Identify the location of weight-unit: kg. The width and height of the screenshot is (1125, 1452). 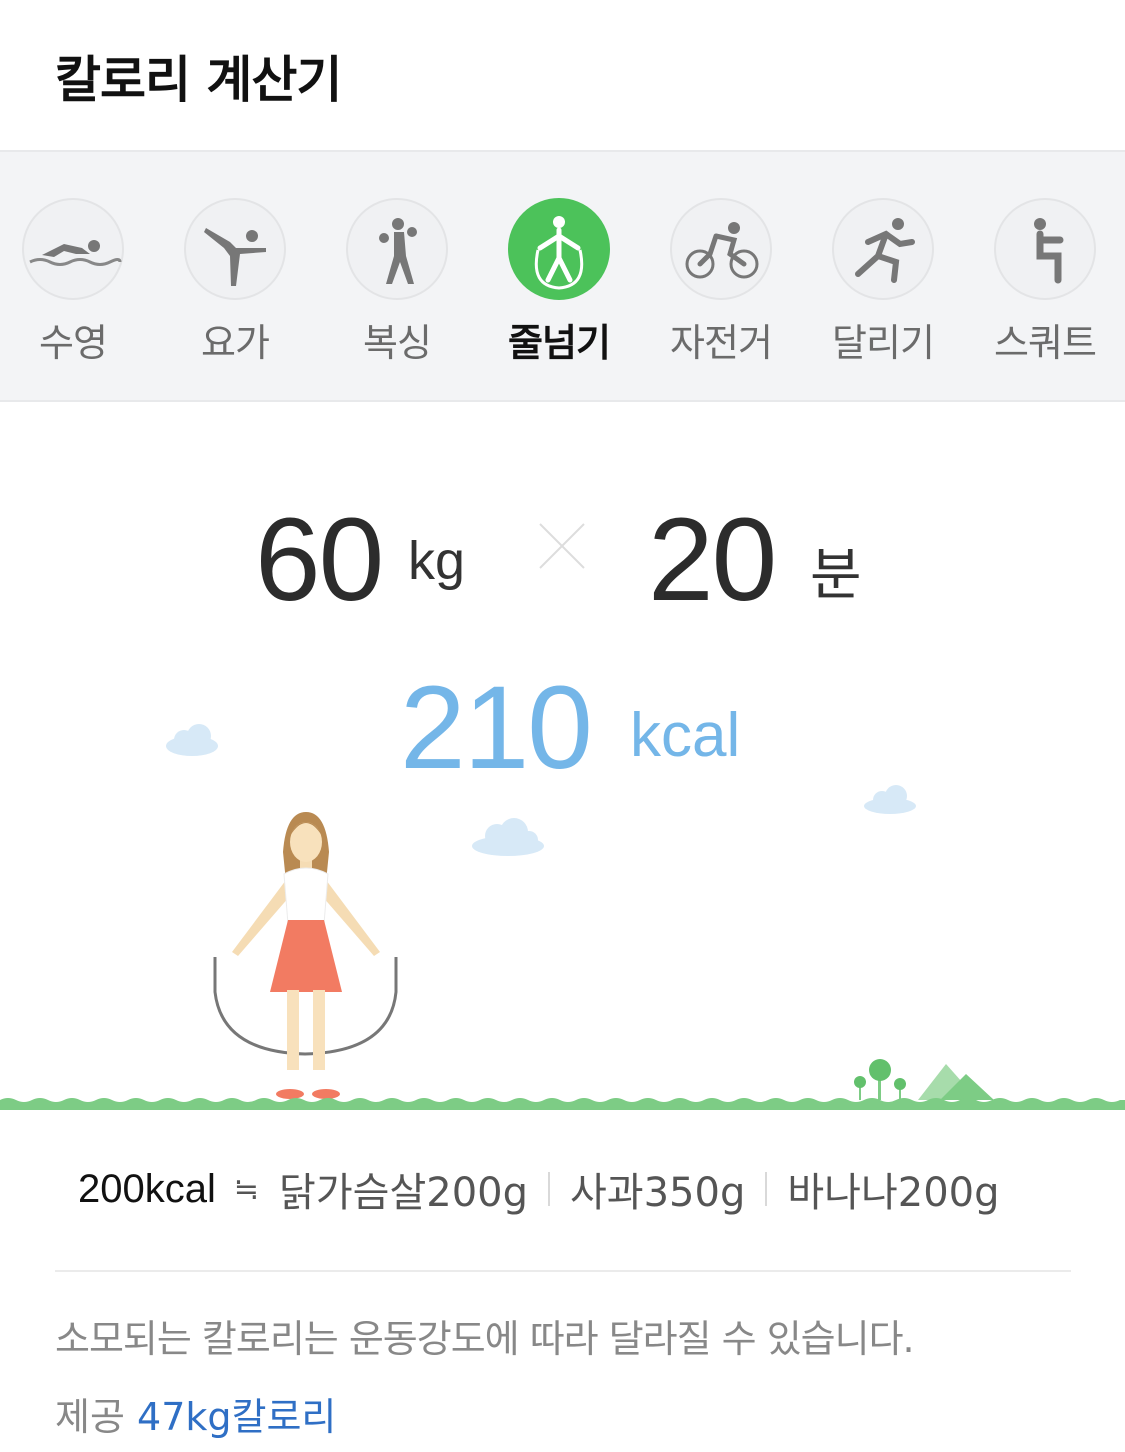
(437, 561).